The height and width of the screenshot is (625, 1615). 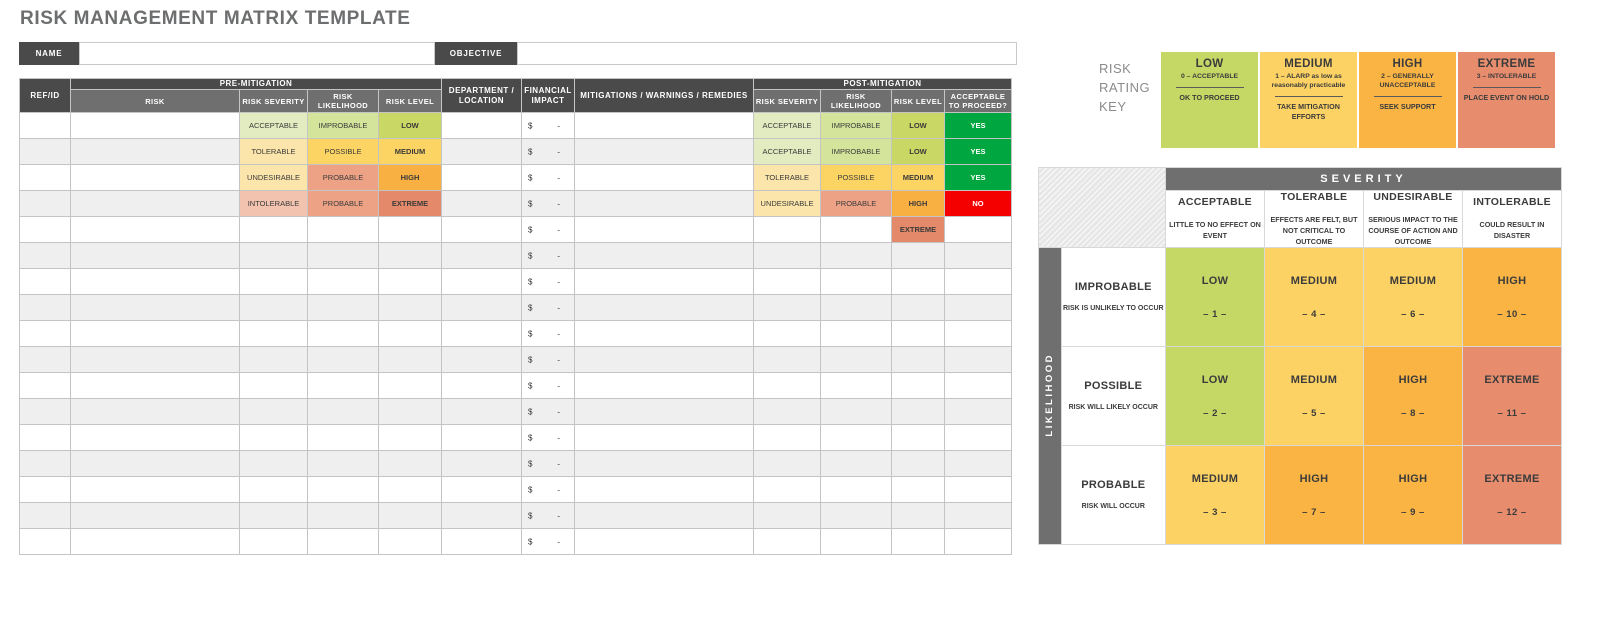 What do you see at coordinates (918, 177) in the screenshot?
I see `cell-post-risk-level: MEDIUM` at bounding box center [918, 177].